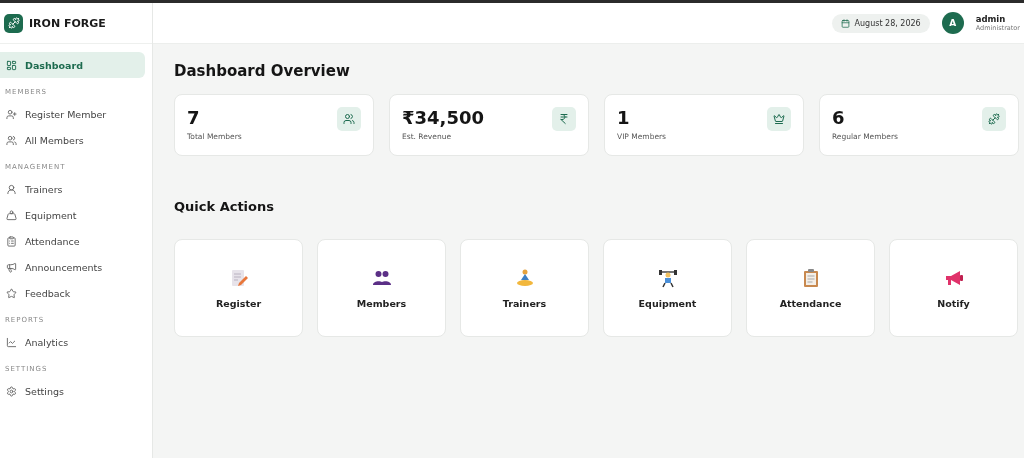 The width and height of the screenshot is (1024, 458). I want to click on quick-action-card: Attendance, so click(810, 288).